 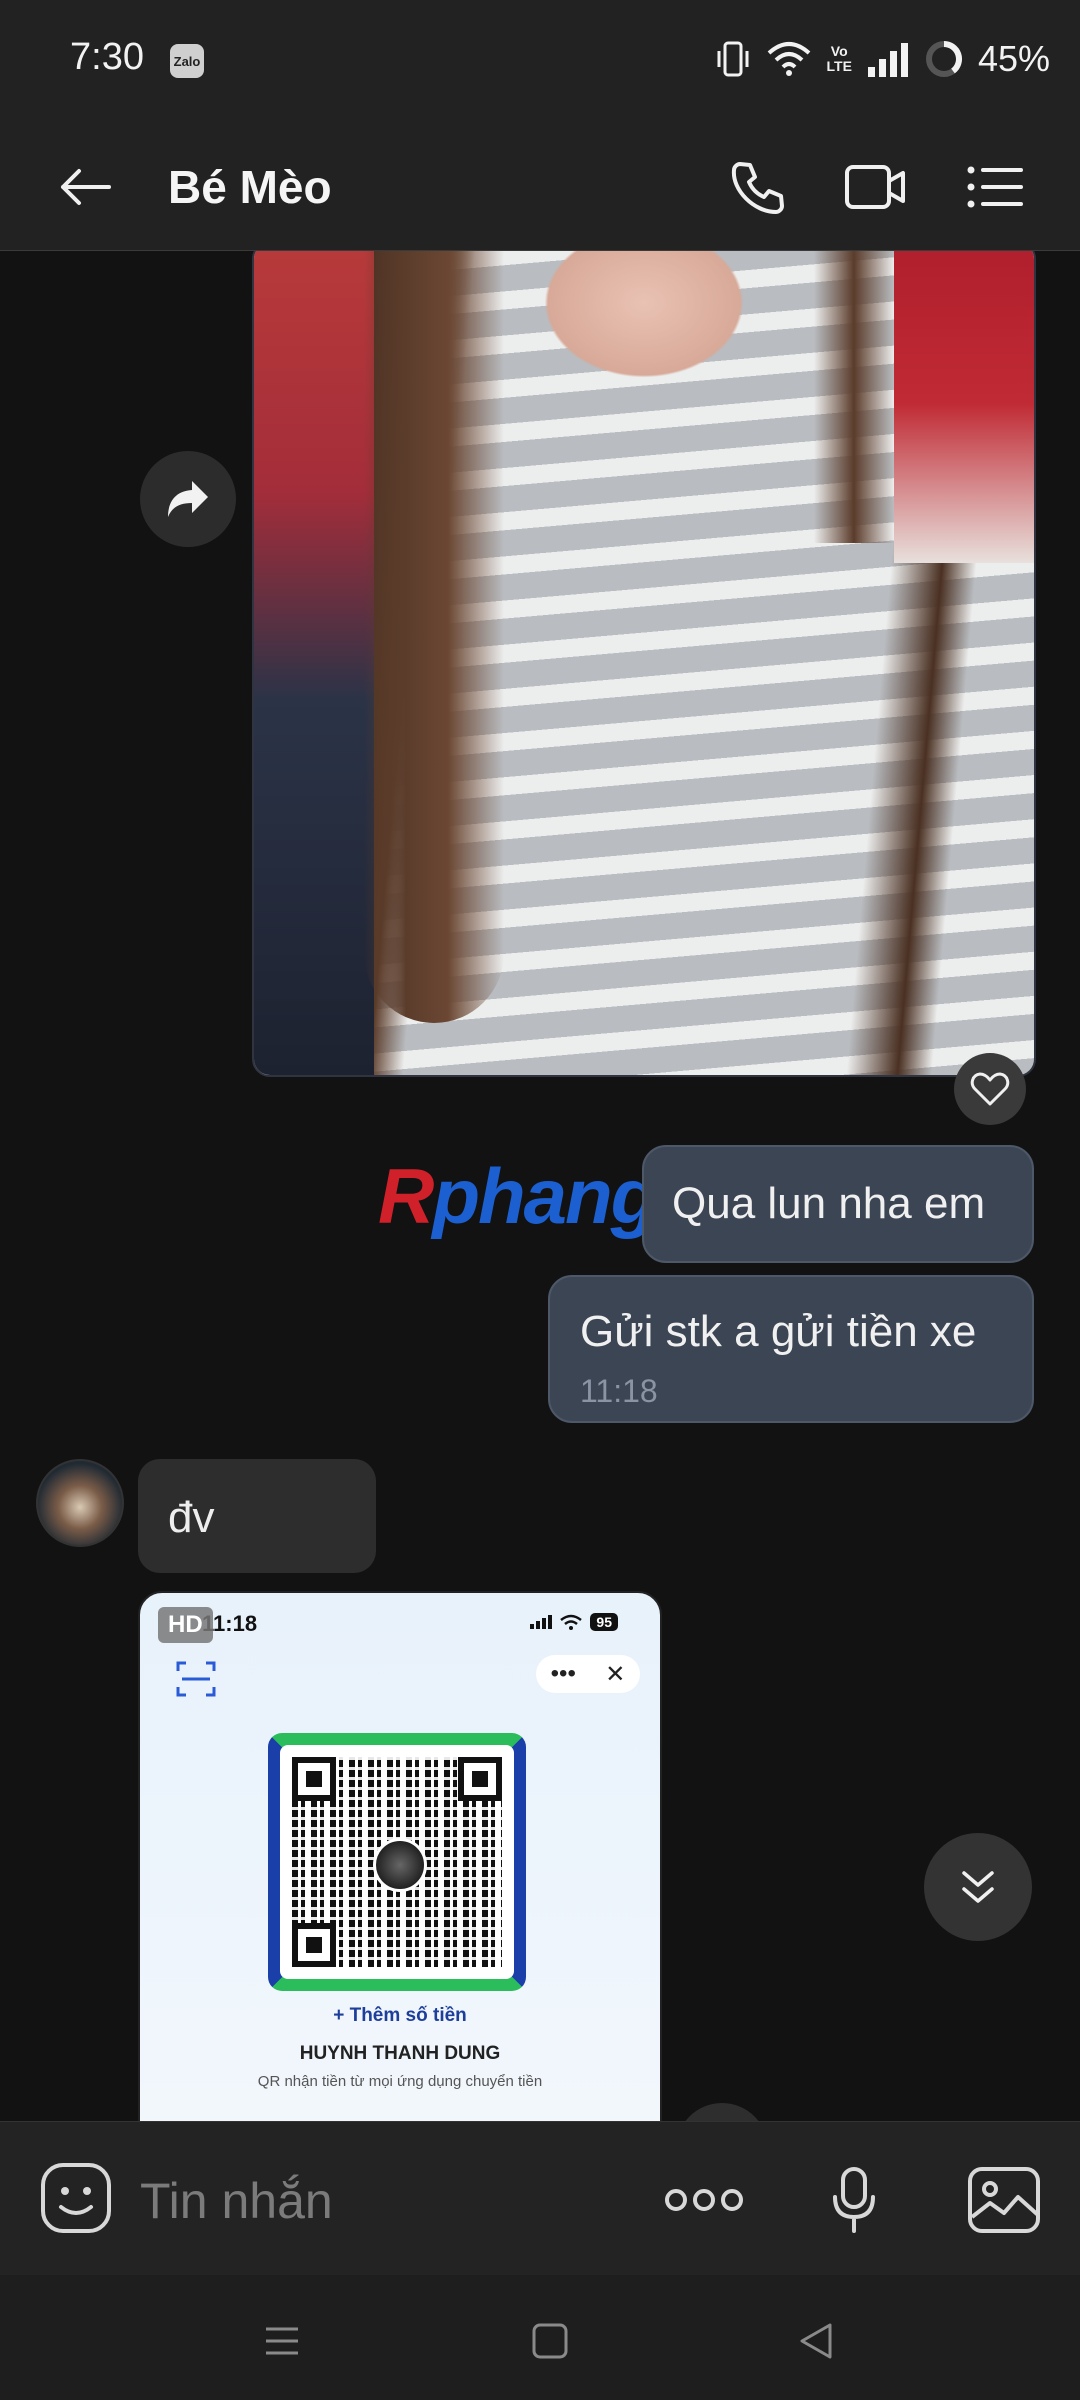 I want to click on message-time: 11:18, so click(x=619, y=1391).